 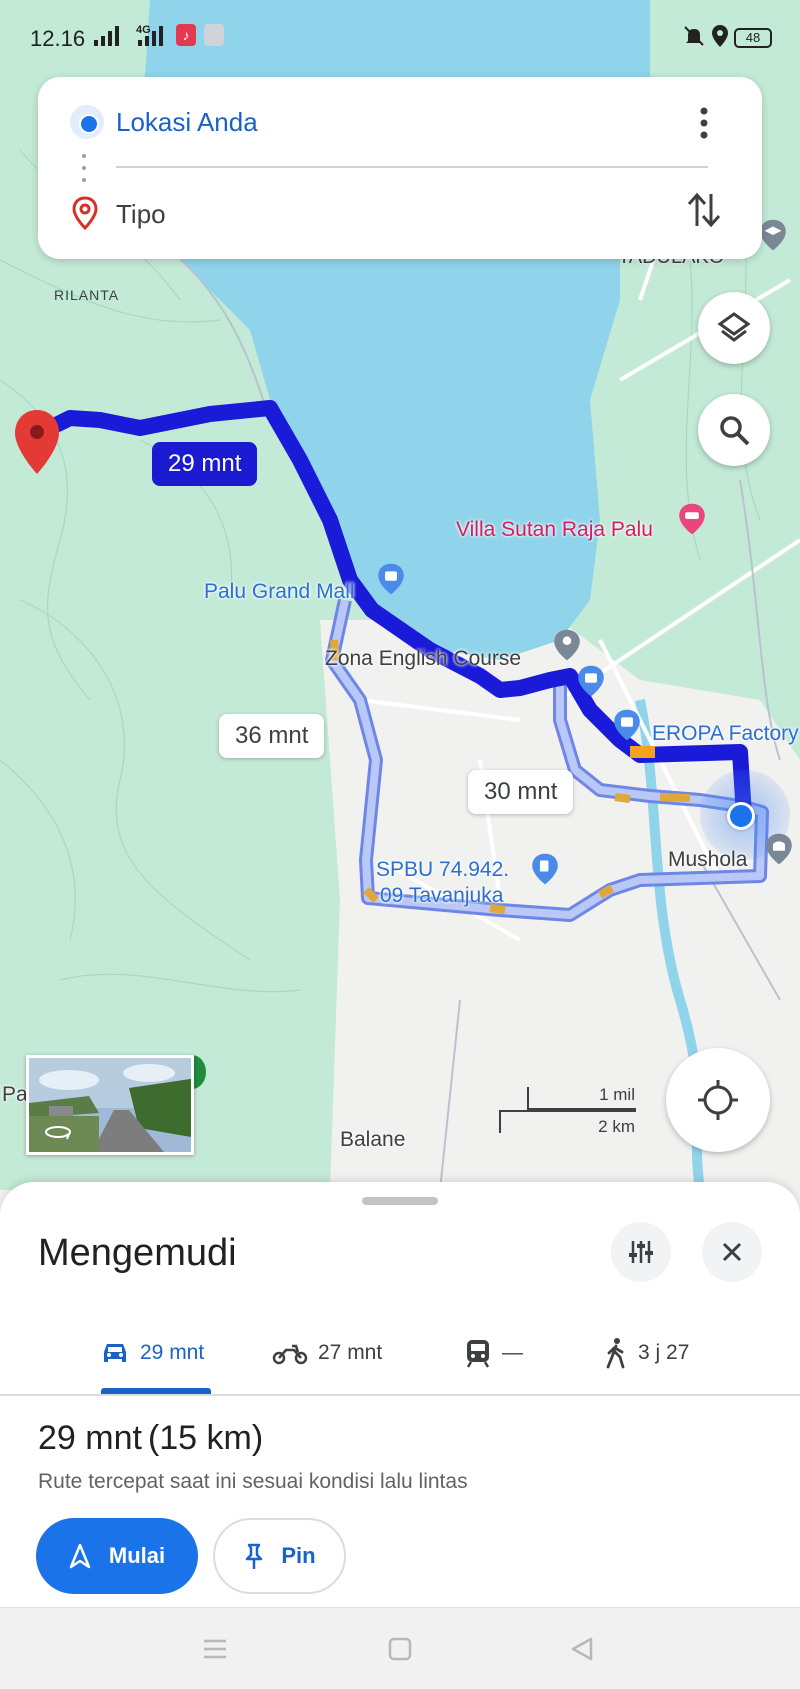 I want to click on street-view-thumbnail, so click(x=110, y=1105).